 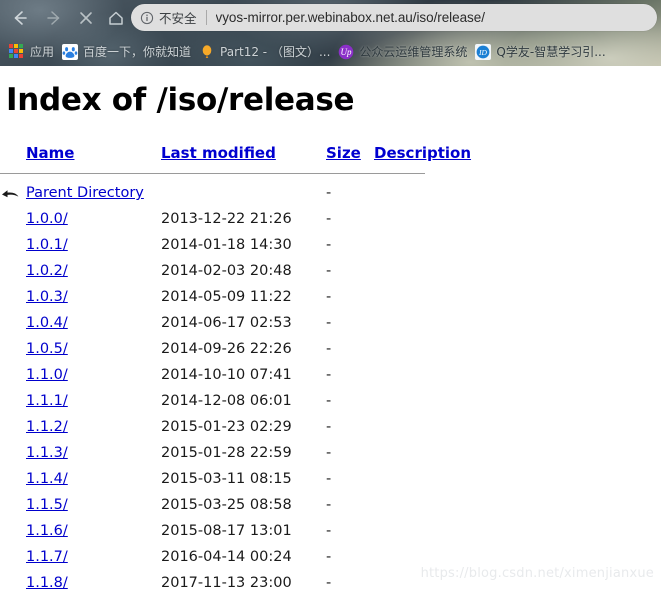 What do you see at coordinates (215, 531) in the screenshot?
I see `table-row: 1.1.6/2015-08-17 13:01 -` at bounding box center [215, 531].